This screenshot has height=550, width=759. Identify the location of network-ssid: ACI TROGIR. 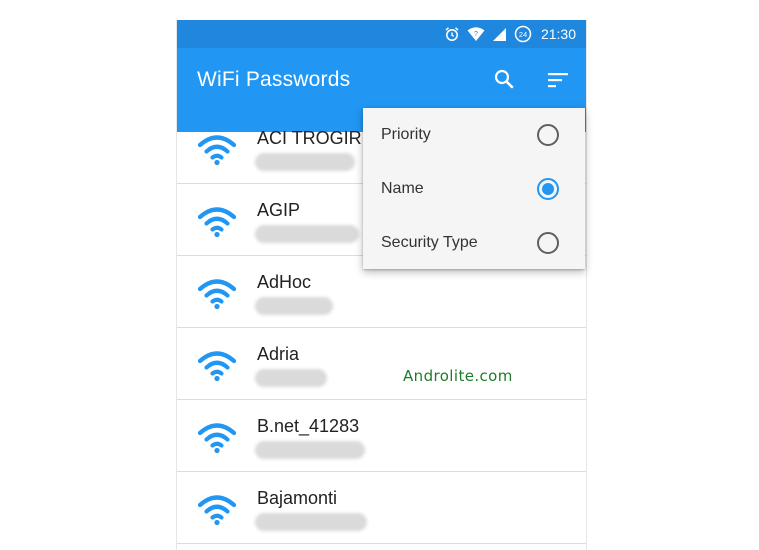
(309, 138).